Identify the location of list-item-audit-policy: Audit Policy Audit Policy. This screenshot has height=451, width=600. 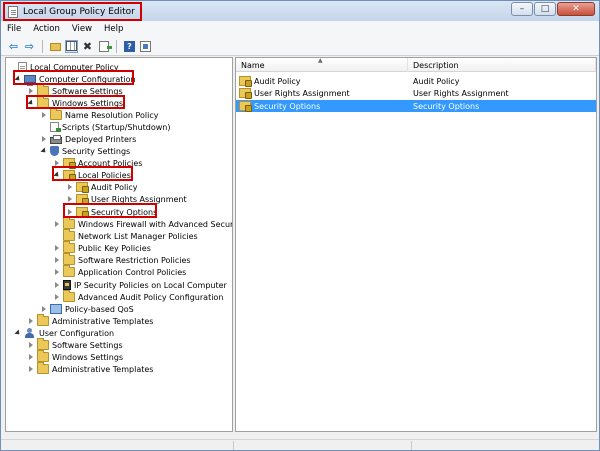
(416, 81).